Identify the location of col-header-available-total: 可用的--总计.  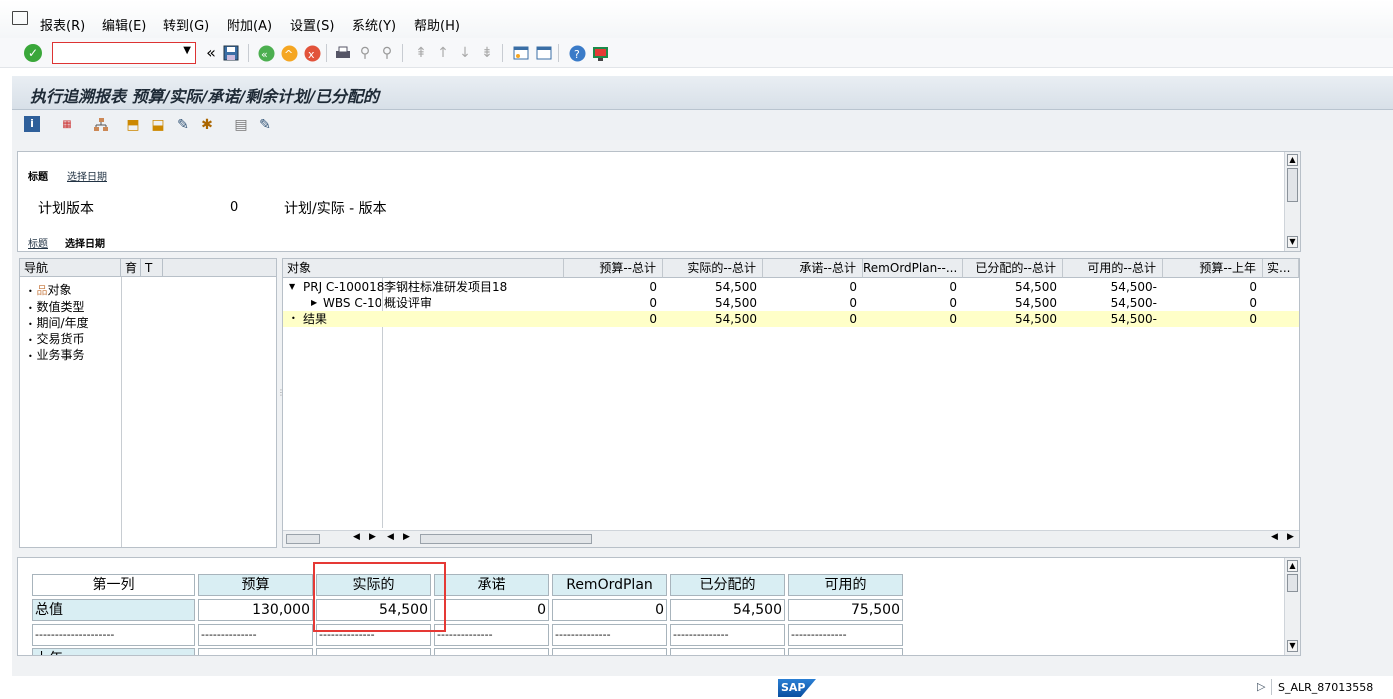
(1113, 268).